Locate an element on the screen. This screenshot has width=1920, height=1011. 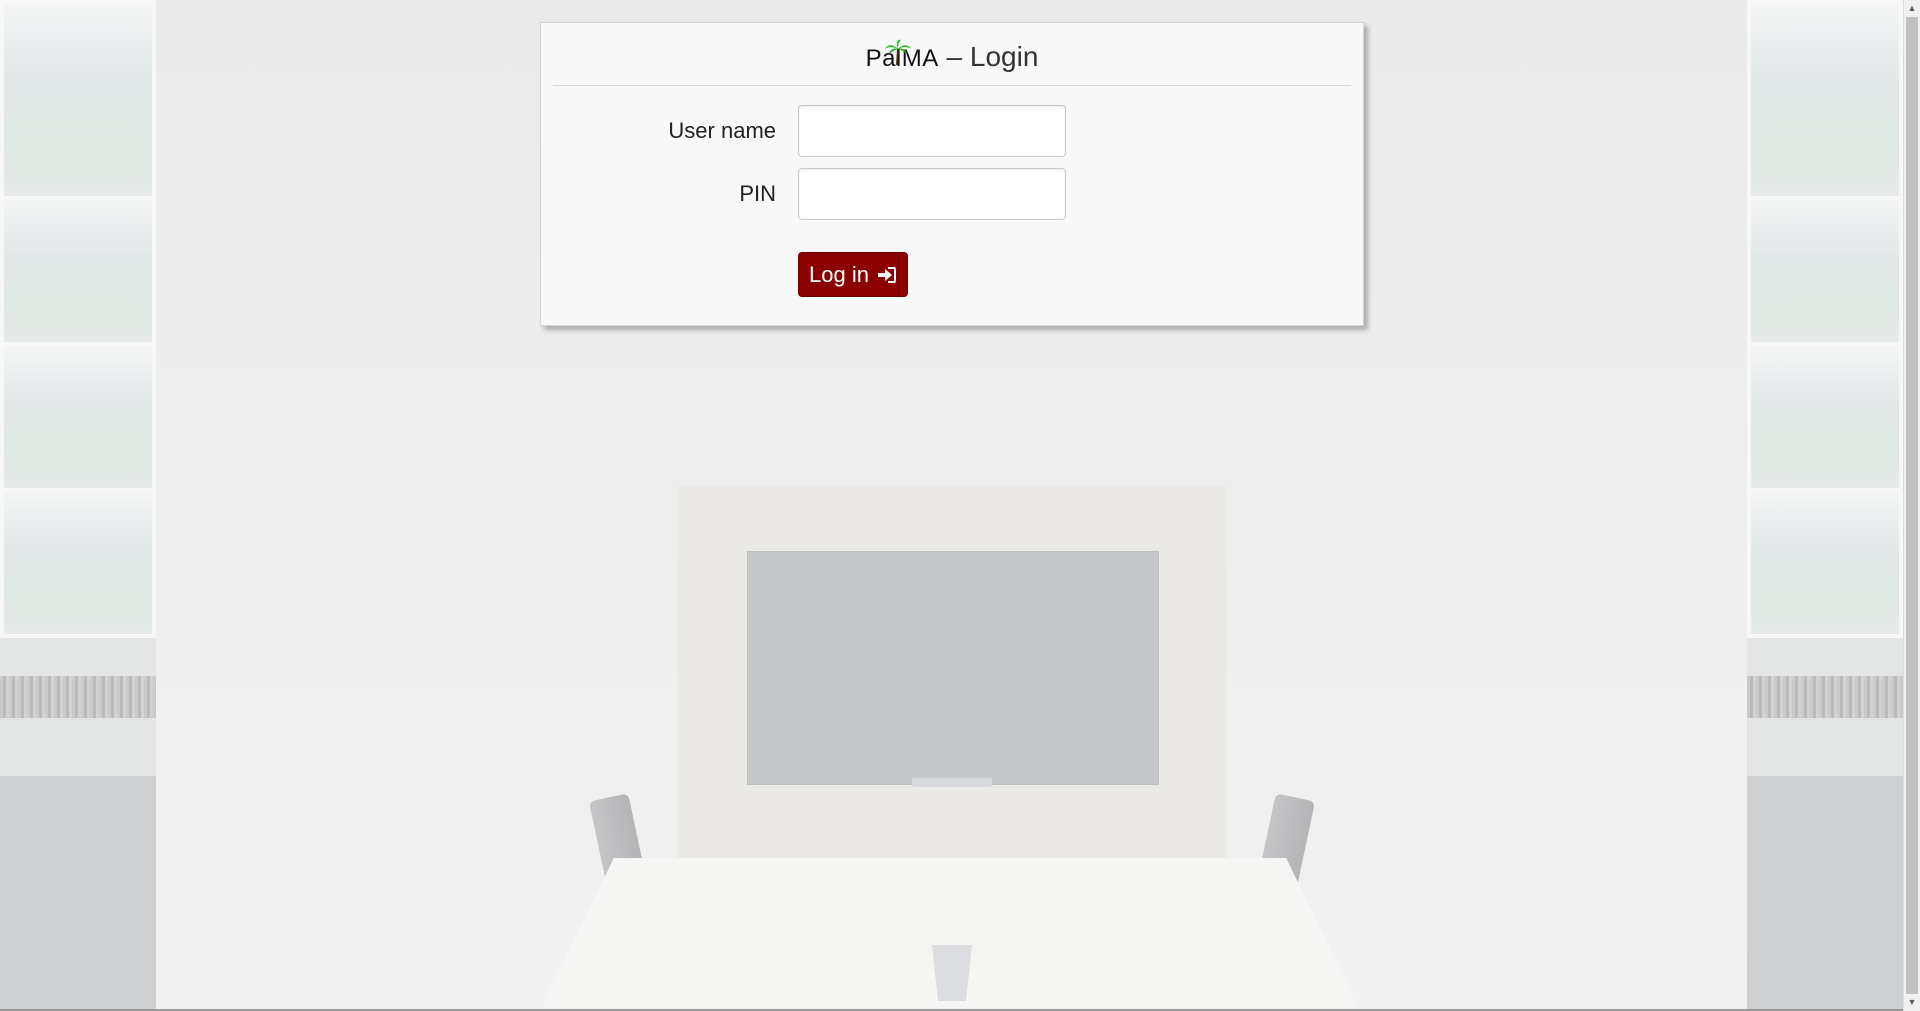
background-screen is located at coordinates (953, 668).